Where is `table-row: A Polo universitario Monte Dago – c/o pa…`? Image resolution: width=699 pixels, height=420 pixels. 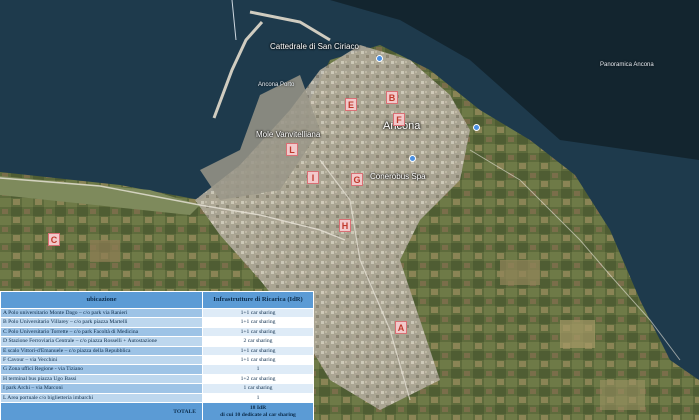
table-row: A Polo universitario Monte Dago – c/o pa… is located at coordinates (157, 313).